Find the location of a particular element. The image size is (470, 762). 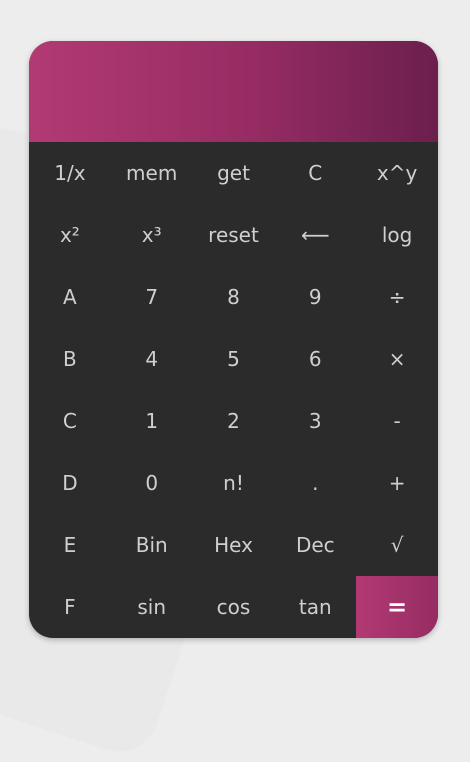

key-sin: sin is located at coordinates (152, 607).